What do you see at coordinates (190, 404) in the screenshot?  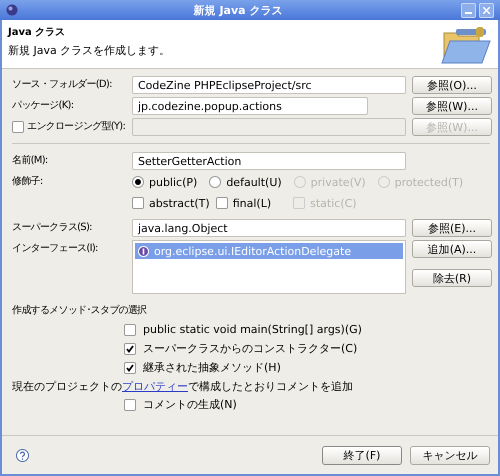 I see `option-label: コメントの生成(N)` at bounding box center [190, 404].